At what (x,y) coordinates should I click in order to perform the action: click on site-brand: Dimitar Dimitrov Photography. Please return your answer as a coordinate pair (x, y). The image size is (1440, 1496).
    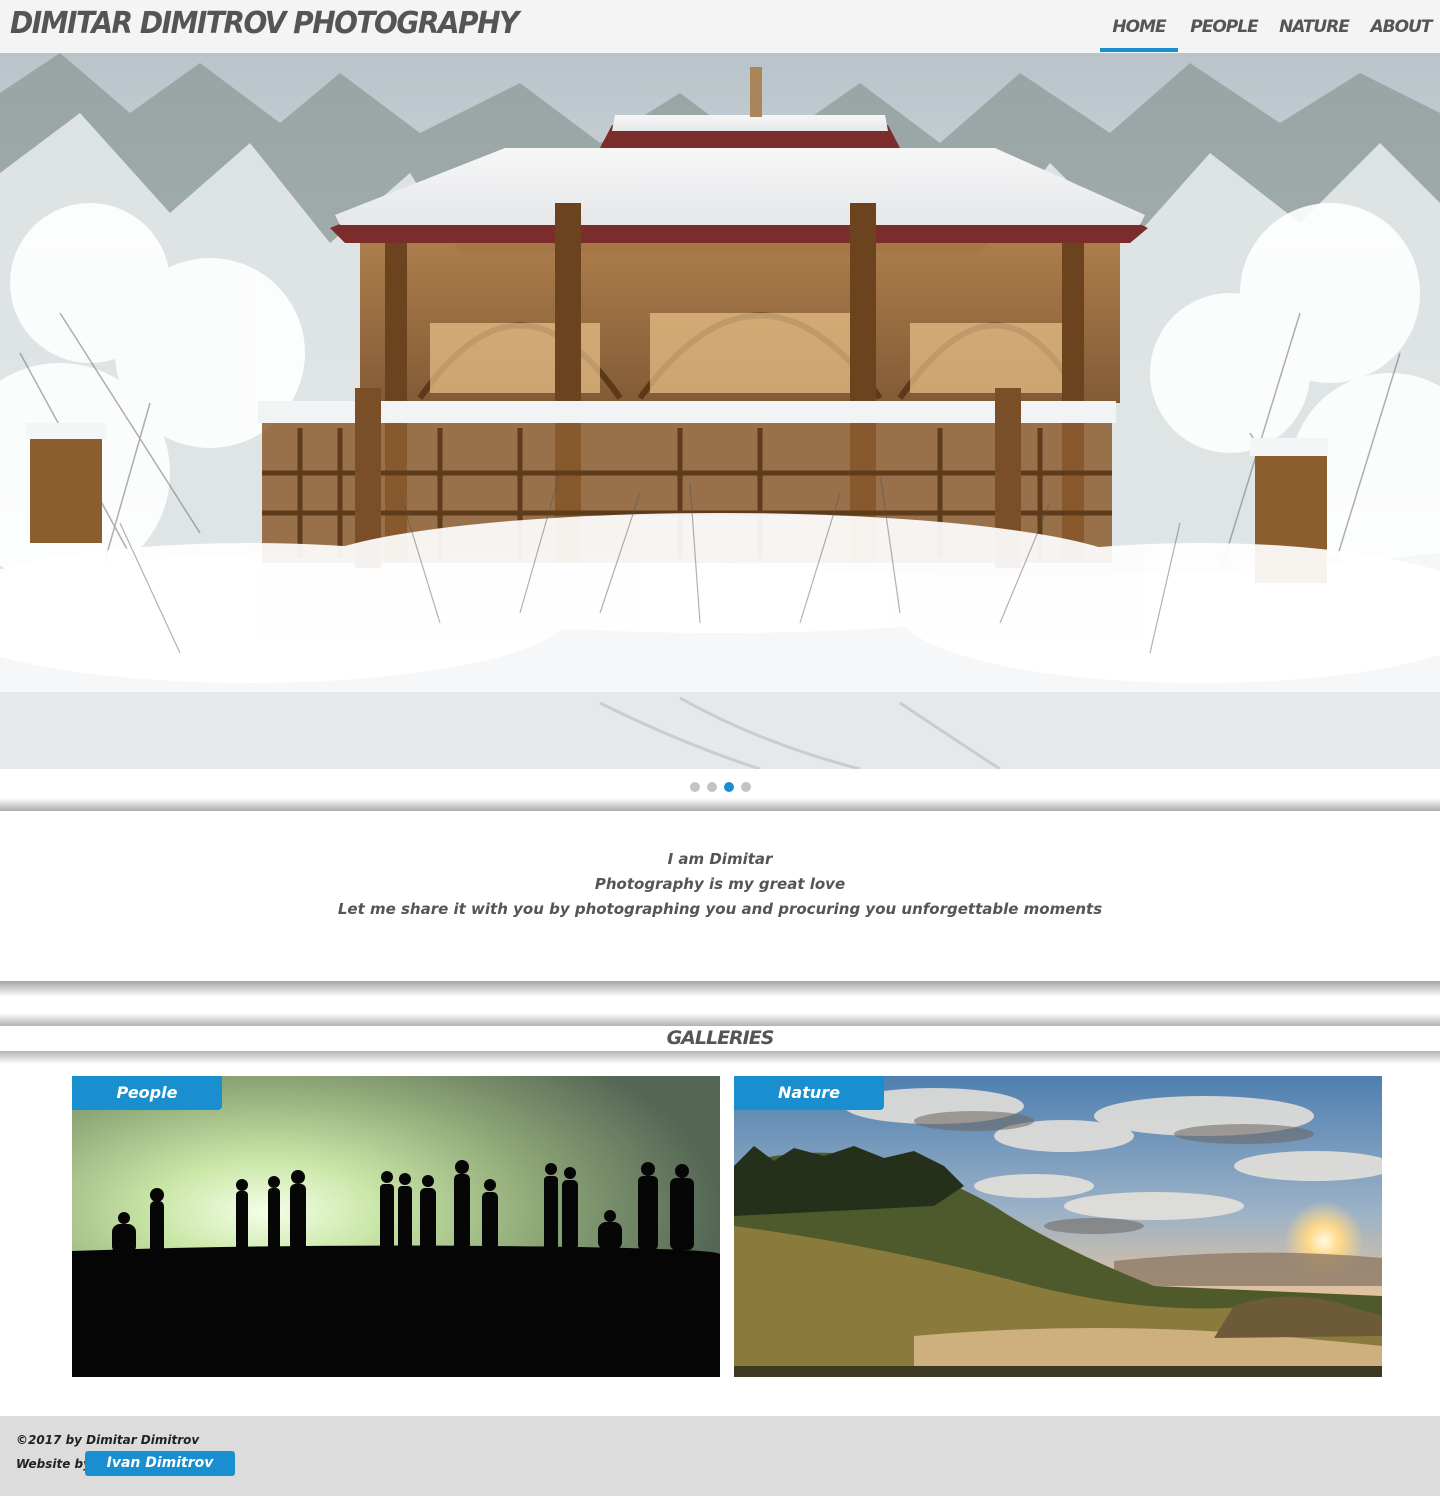
    Looking at the image, I should click on (264, 23).